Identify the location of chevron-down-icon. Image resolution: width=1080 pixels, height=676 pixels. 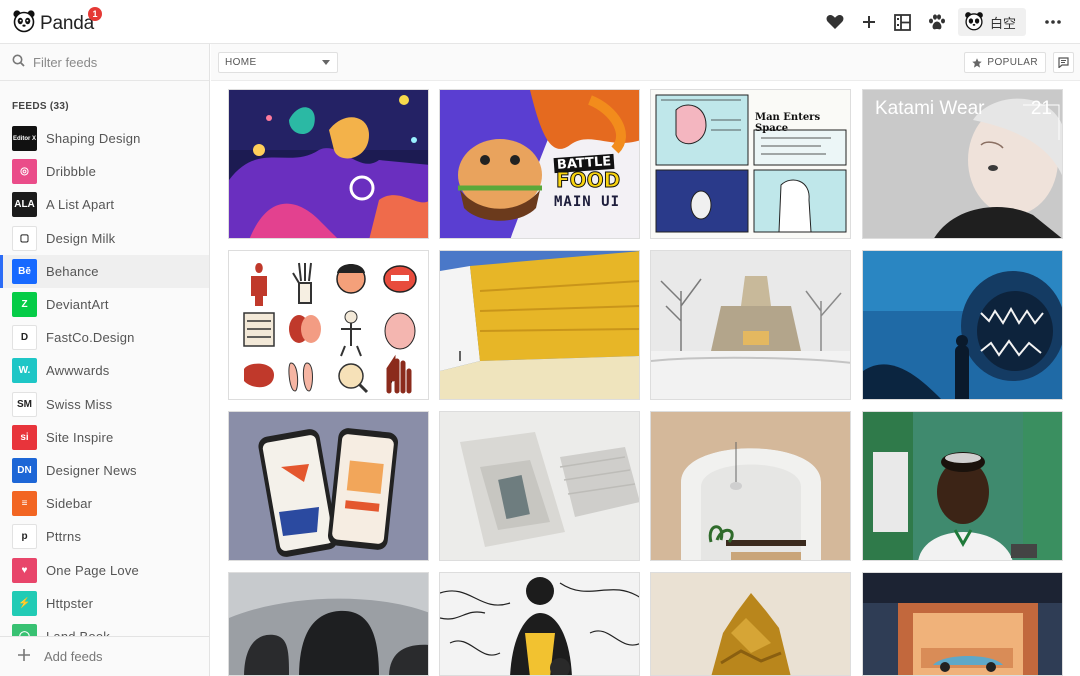
(326, 62).